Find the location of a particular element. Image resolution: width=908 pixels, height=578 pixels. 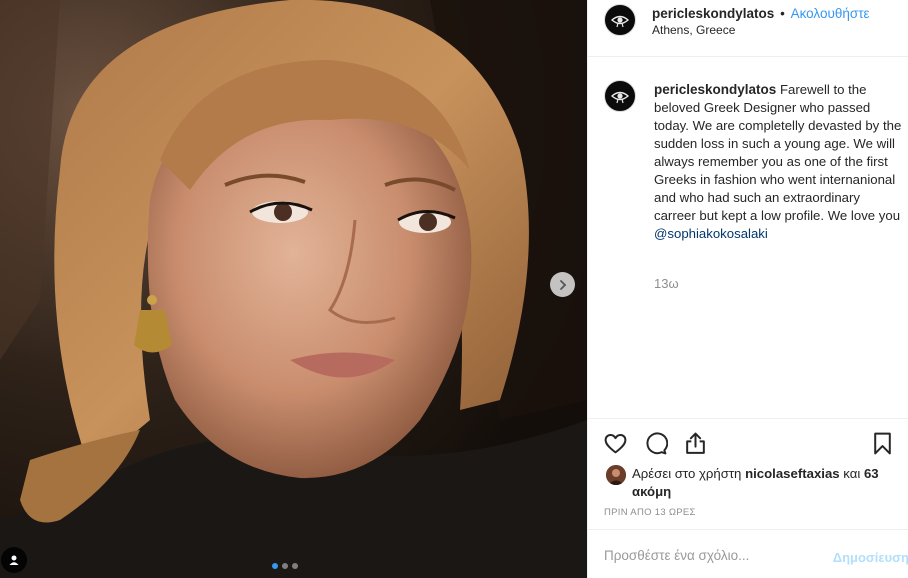

likes-conjunction: και is located at coordinates (852, 473).